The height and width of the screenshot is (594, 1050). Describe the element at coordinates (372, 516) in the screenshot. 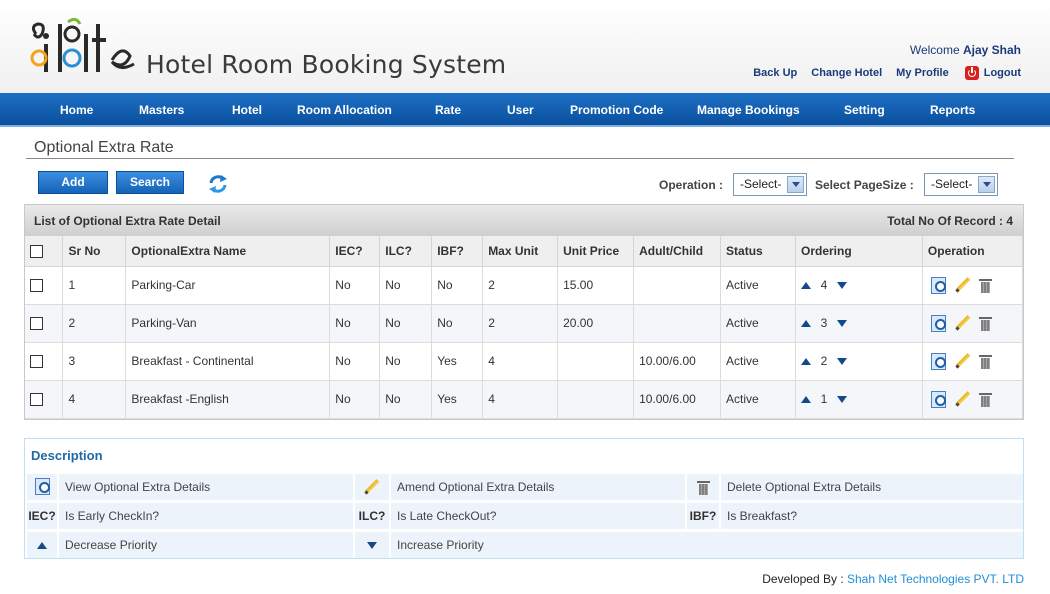

I see `legend-ilc-key: ILC?` at that location.